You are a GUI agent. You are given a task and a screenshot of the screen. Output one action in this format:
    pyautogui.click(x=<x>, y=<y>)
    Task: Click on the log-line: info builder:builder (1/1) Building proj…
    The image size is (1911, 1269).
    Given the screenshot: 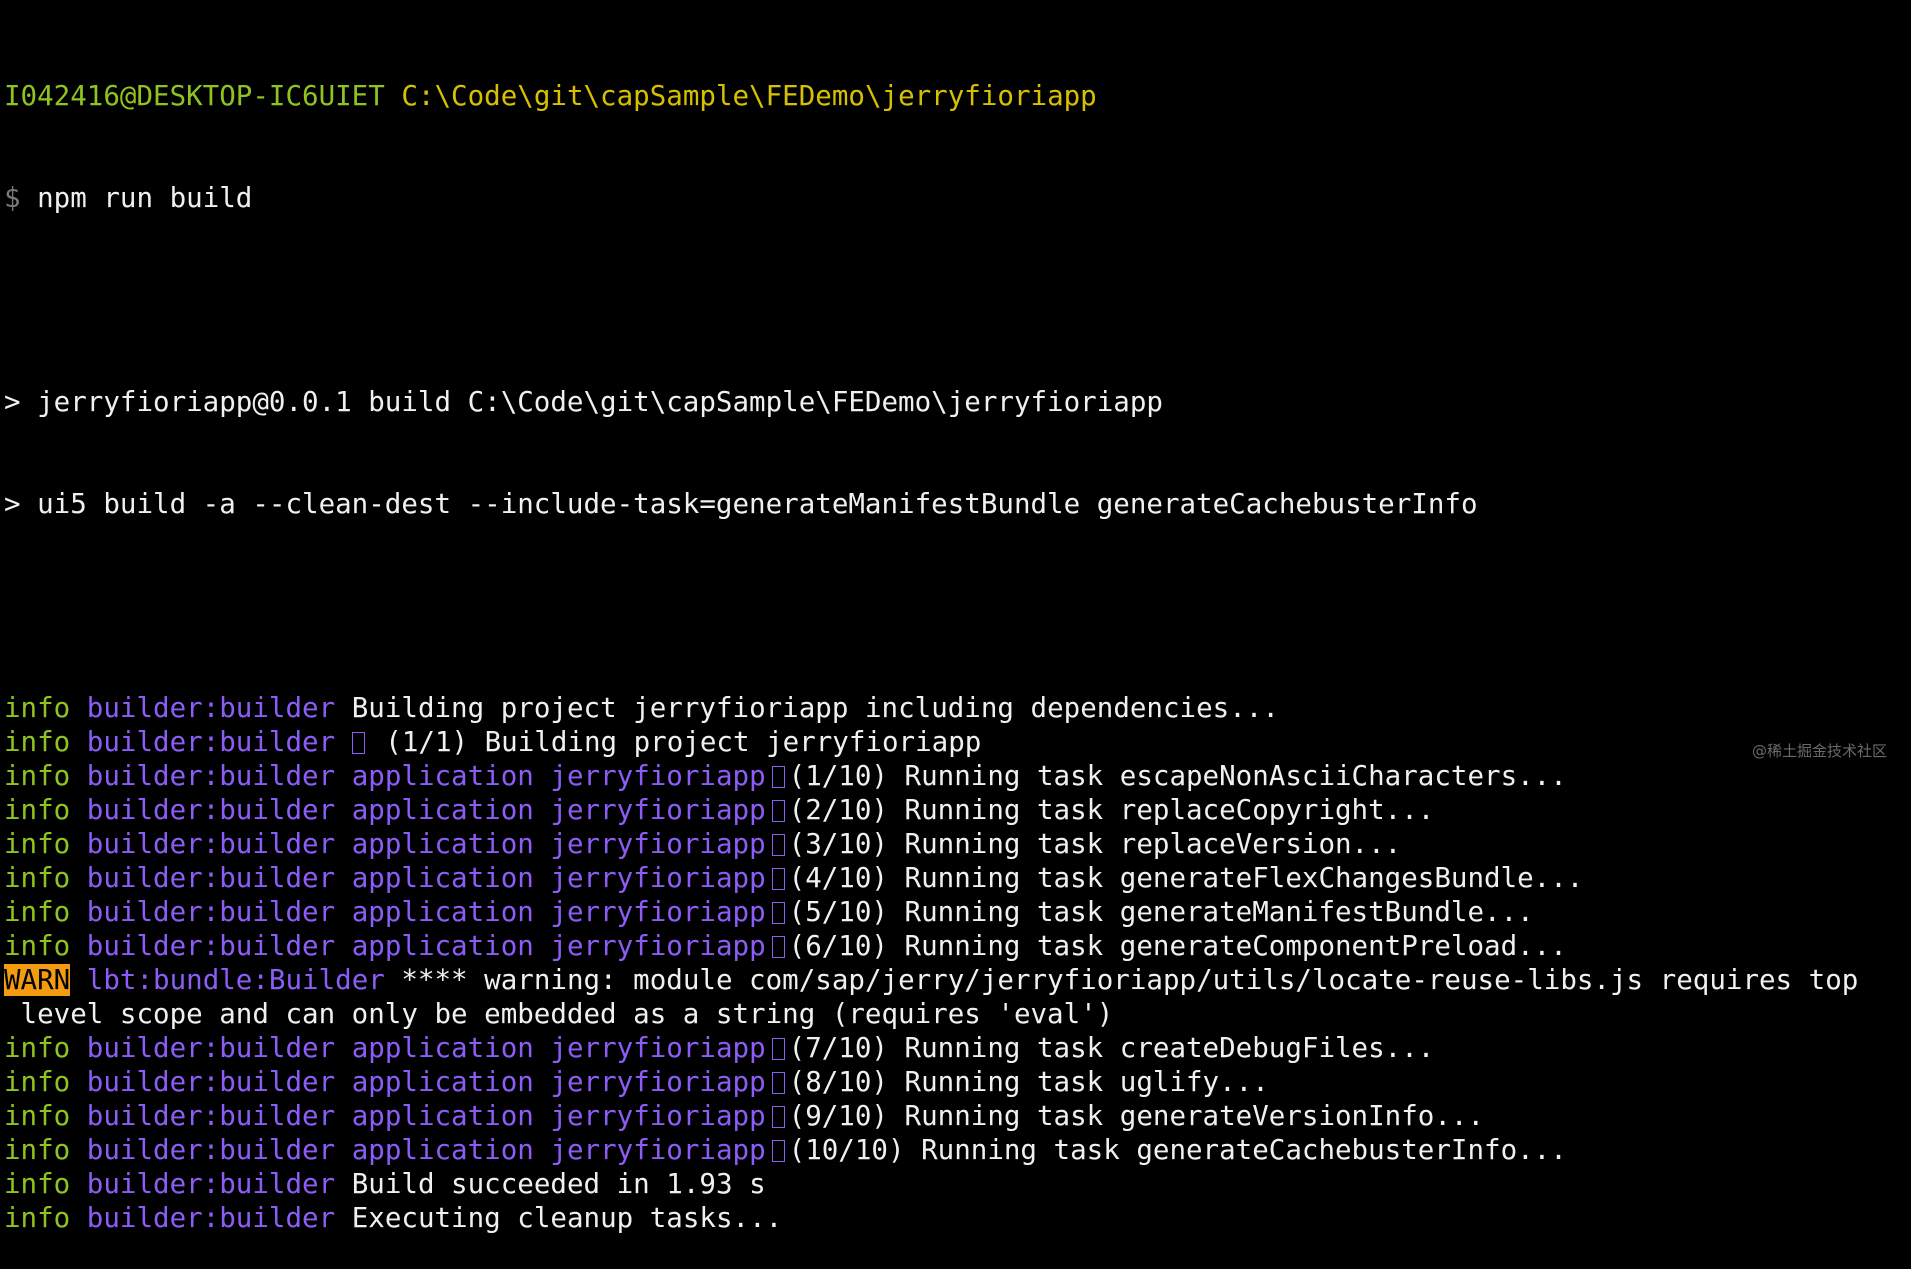 What is the action you would take?
    pyautogui.click(x=956, y=742)
    